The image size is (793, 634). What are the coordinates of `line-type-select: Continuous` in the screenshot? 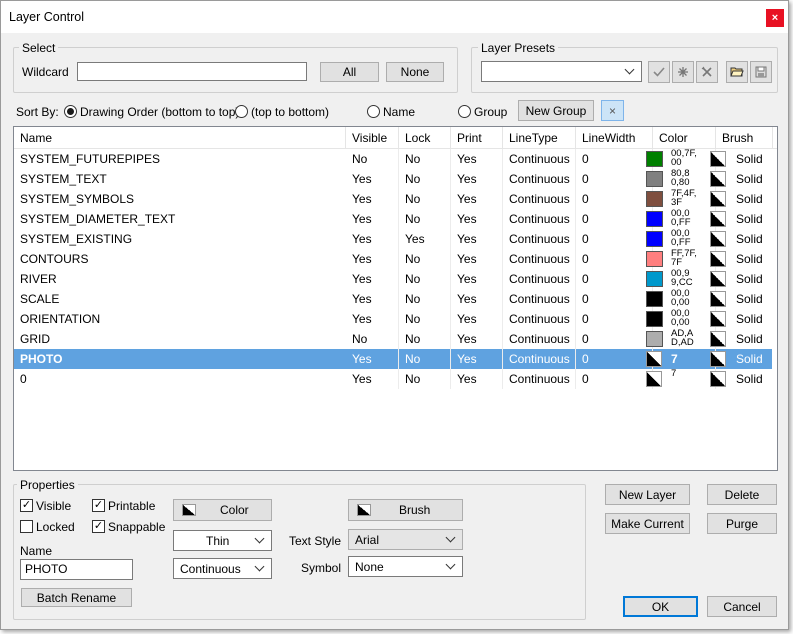 It's located at (222, 568).